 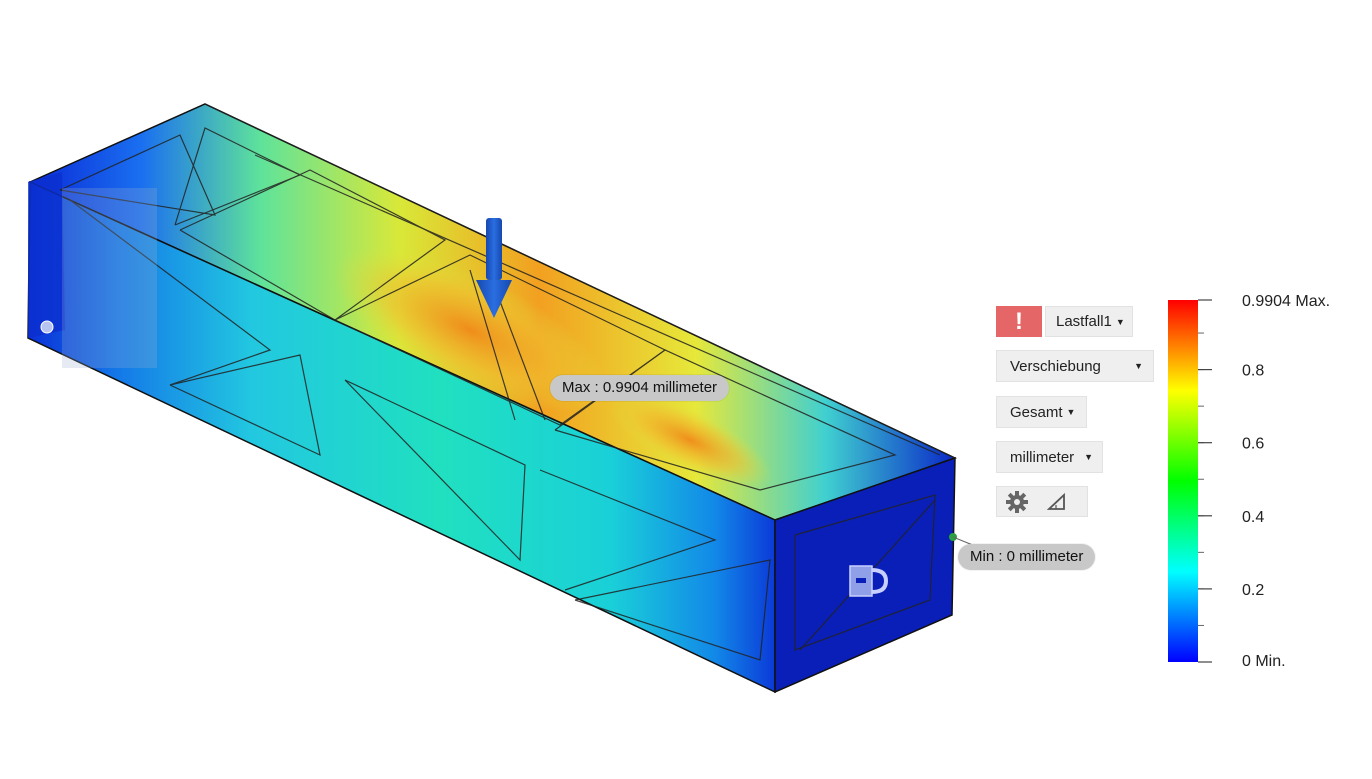 I want to click on legend-tick-label: 0.6, so click(x=1253, y=444).